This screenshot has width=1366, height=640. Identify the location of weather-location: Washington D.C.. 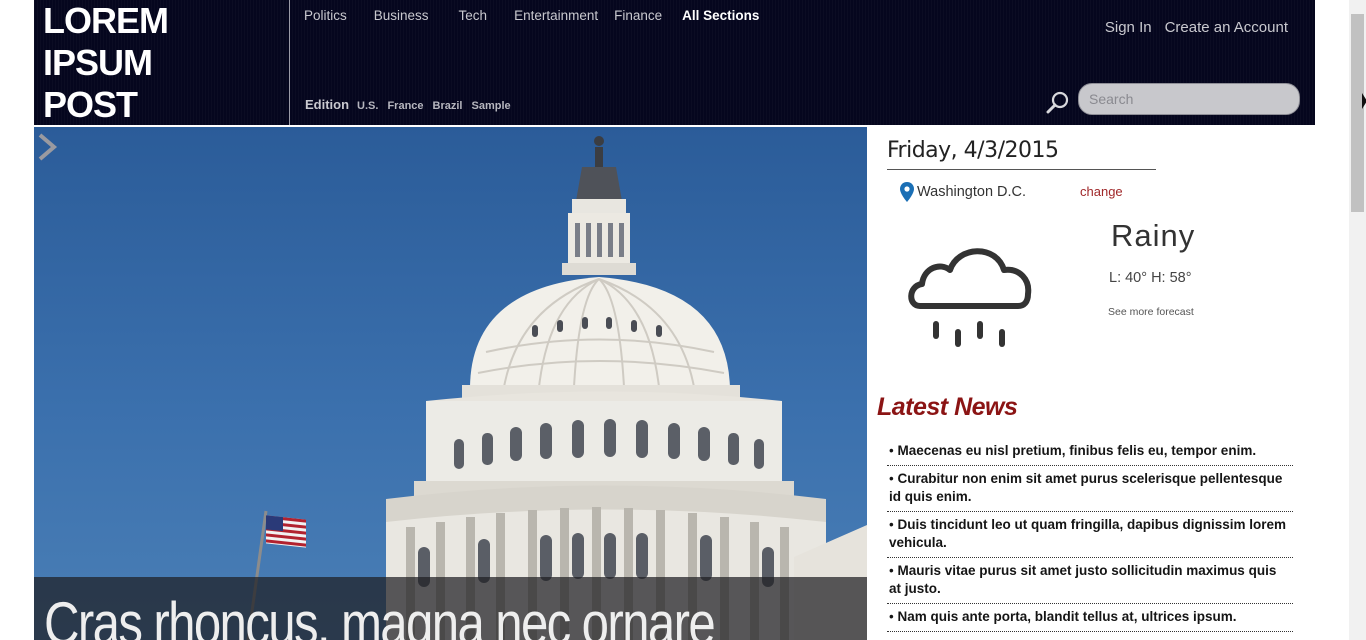
(972, 192).